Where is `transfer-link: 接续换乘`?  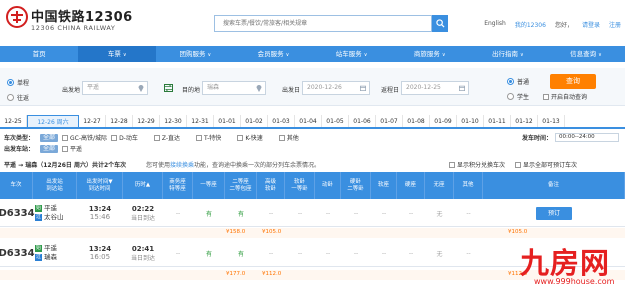
transfer-link: 接续换乘 is located at coordinates (182, 165).